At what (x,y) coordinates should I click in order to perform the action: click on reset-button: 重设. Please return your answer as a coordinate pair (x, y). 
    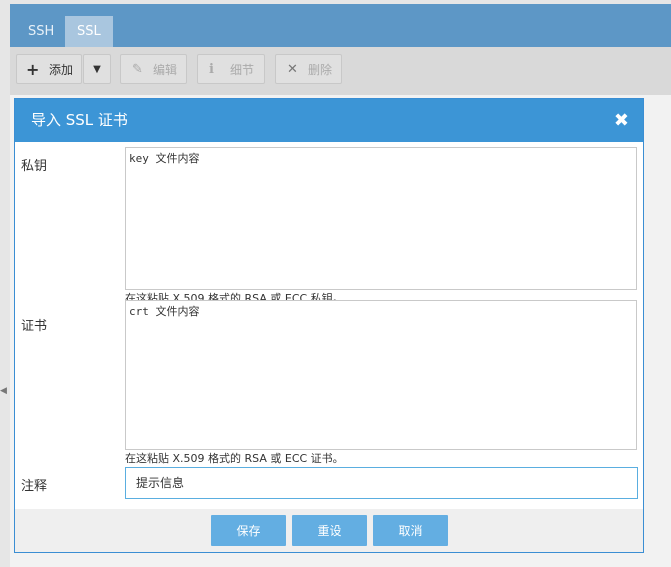
    Looking at the image, I should click on (329, 530).